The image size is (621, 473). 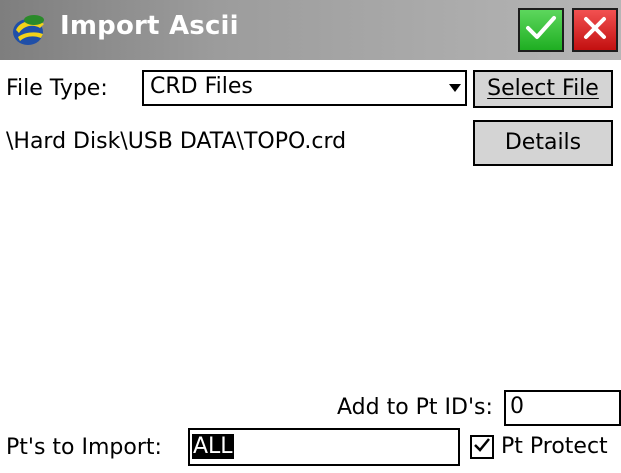 I want to click on window-title: Import Ascii, so click(x=149, y=26).